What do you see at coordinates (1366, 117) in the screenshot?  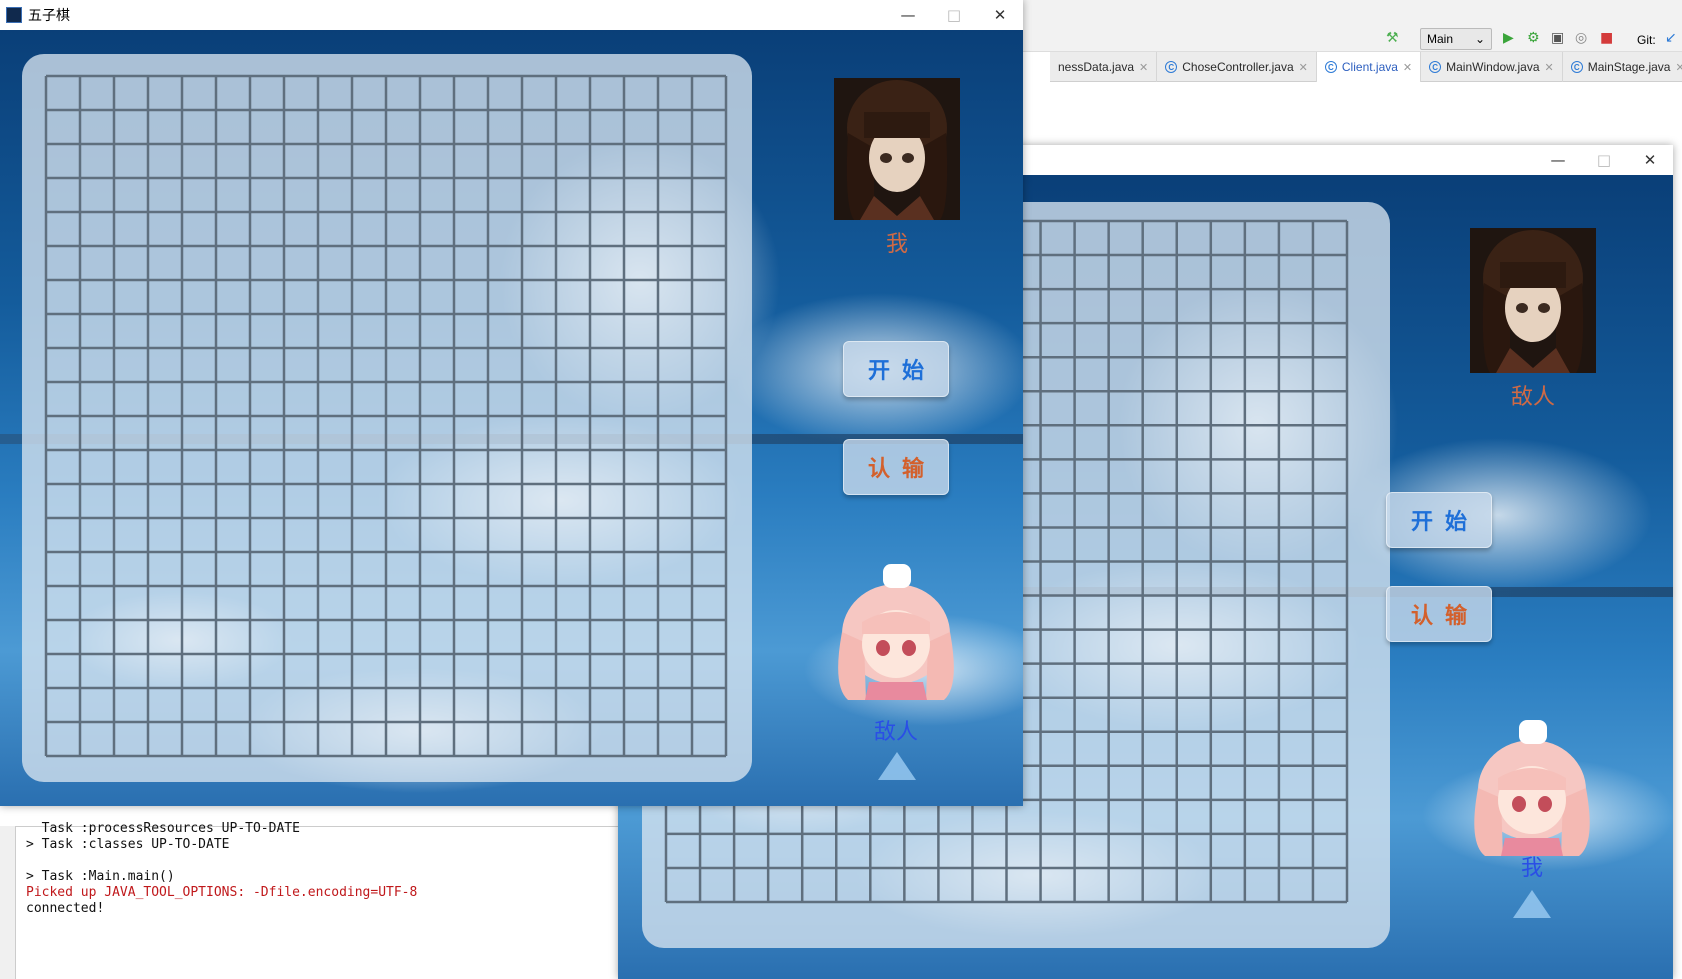 I see `code-editor` at bounding box center [1366, 117].